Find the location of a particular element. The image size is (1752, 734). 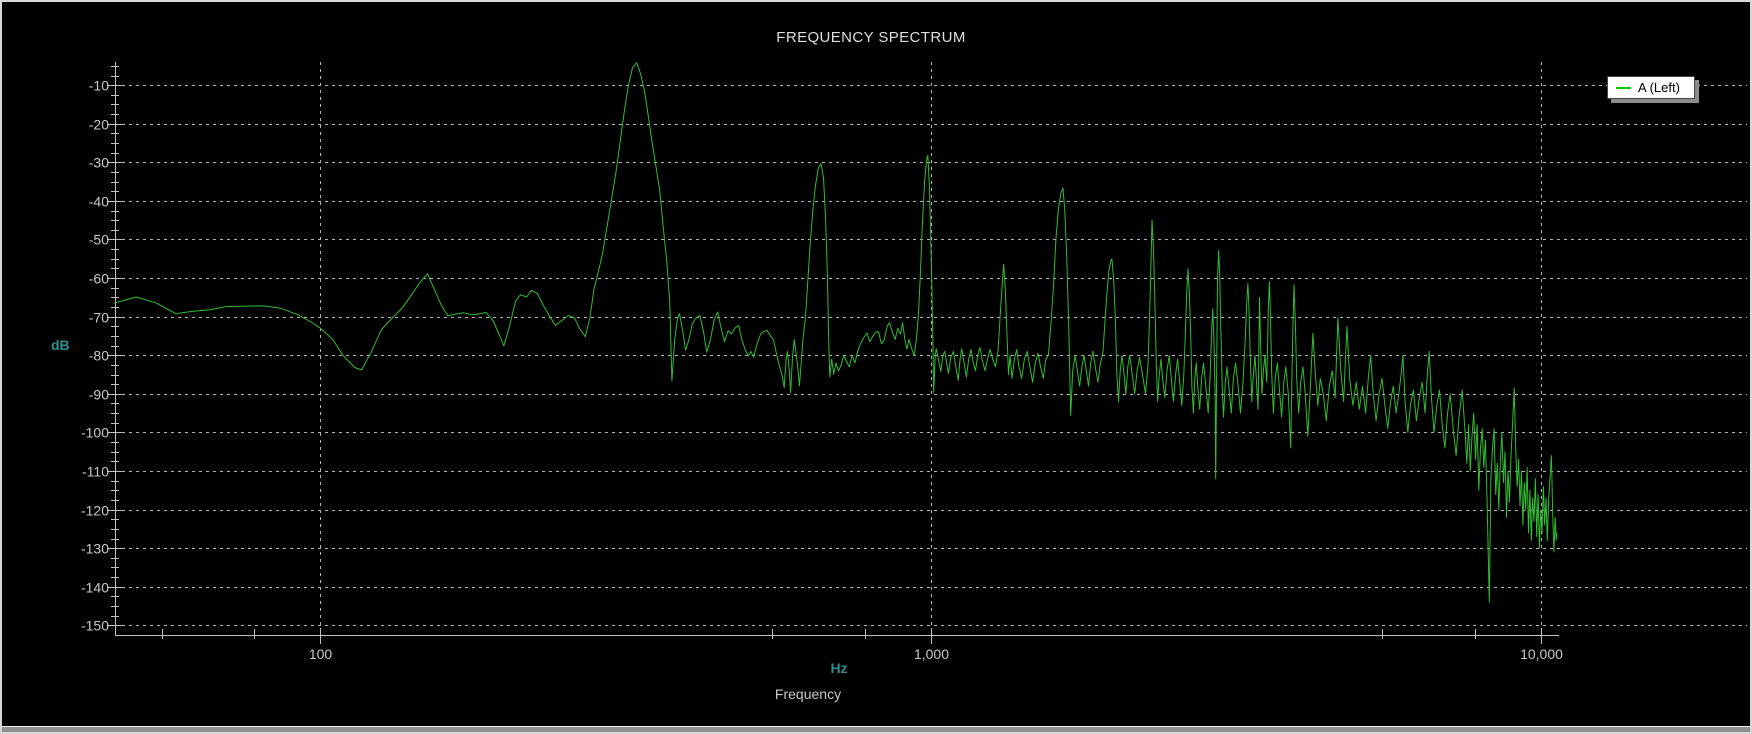

y-tick-label: -90 is located at coordinates (99, 395).